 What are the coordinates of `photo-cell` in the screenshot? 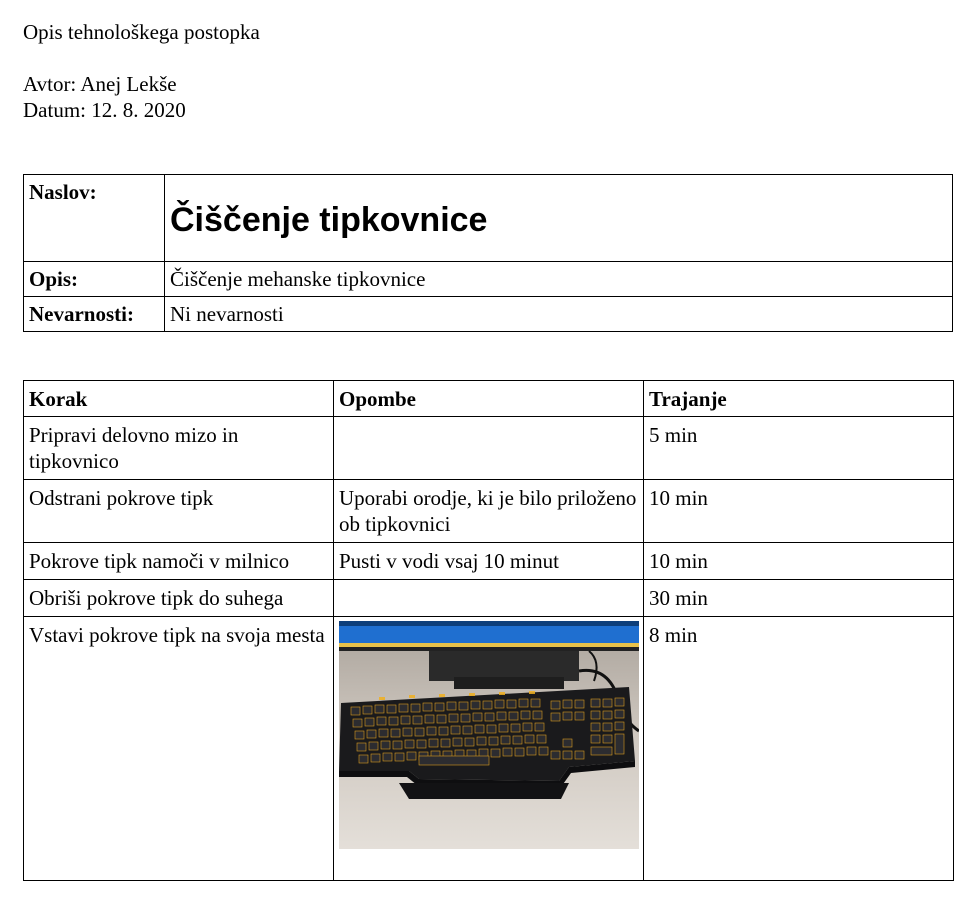 It's located at (488, 748).